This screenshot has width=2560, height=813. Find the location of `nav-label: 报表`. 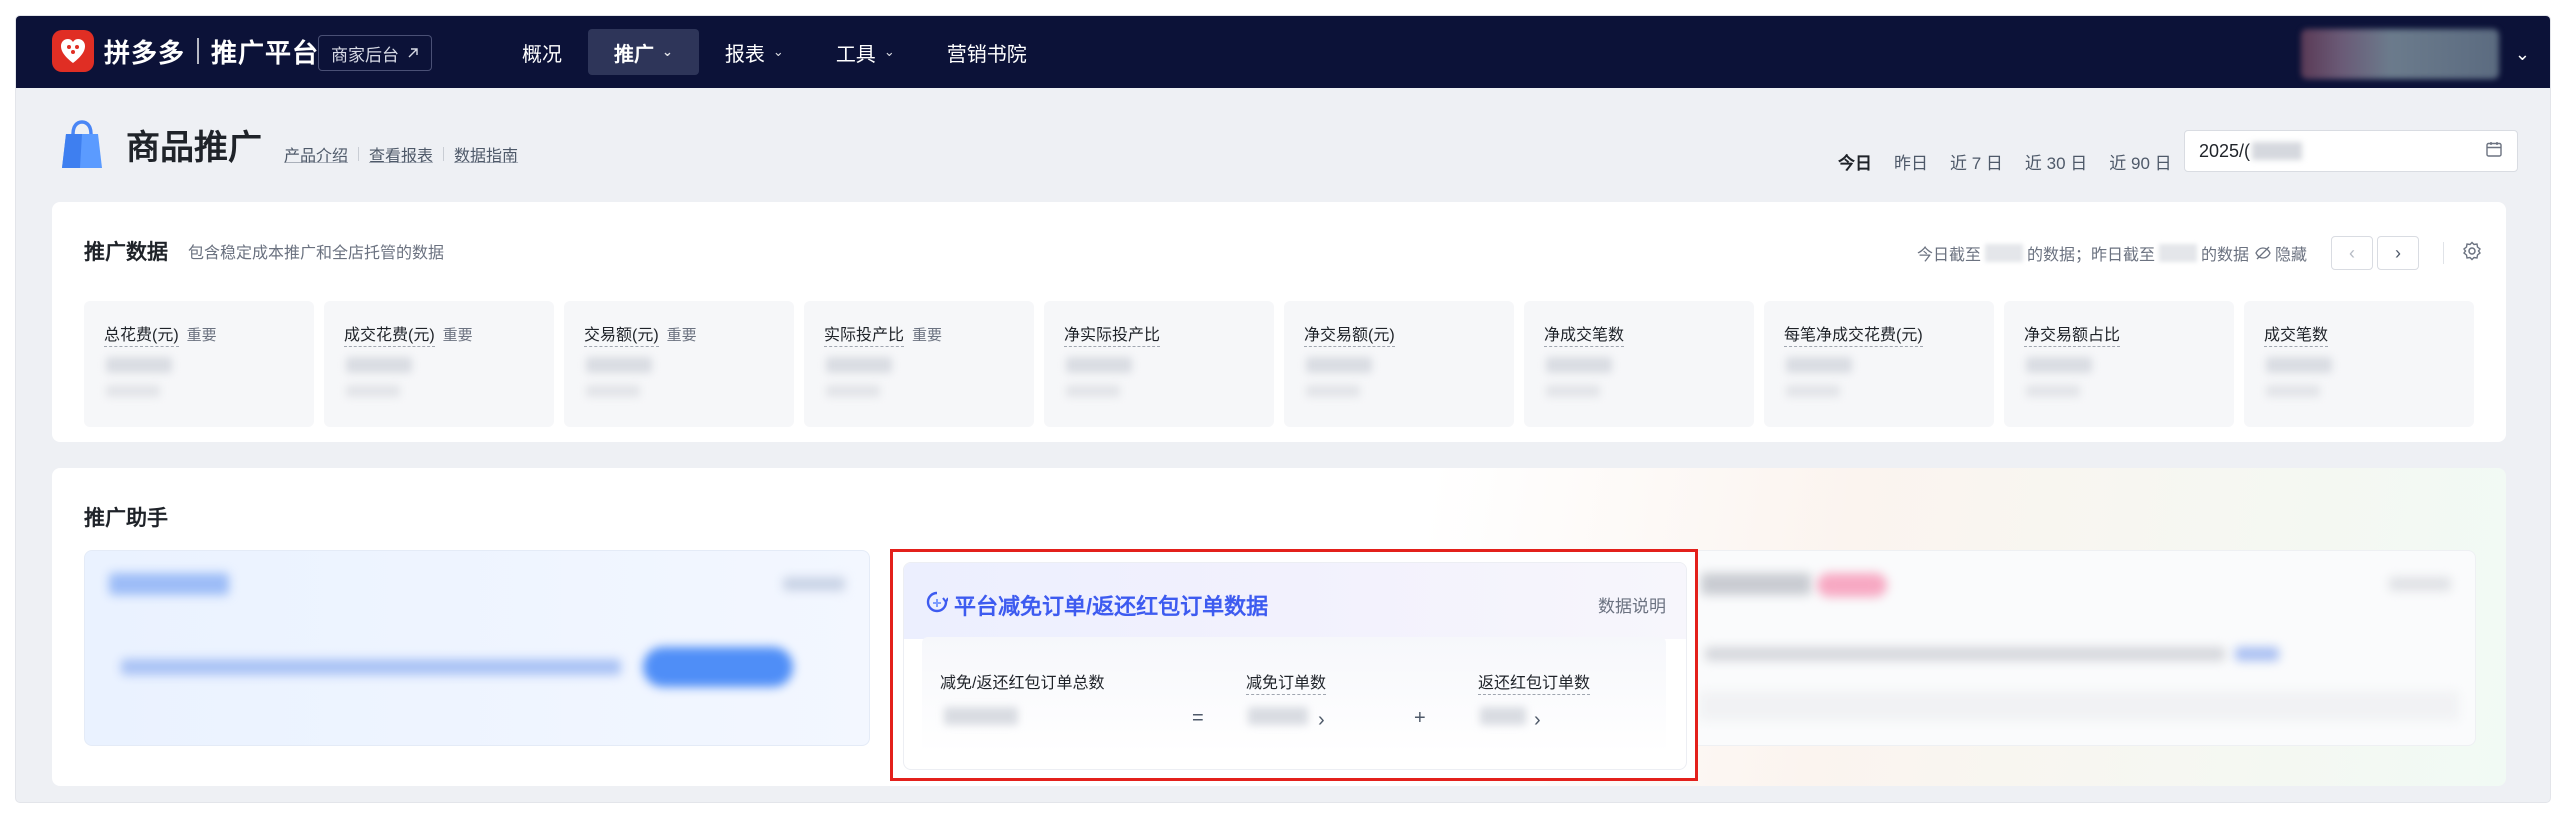

nav-label: 报表 is located at coordinates (744, 54).